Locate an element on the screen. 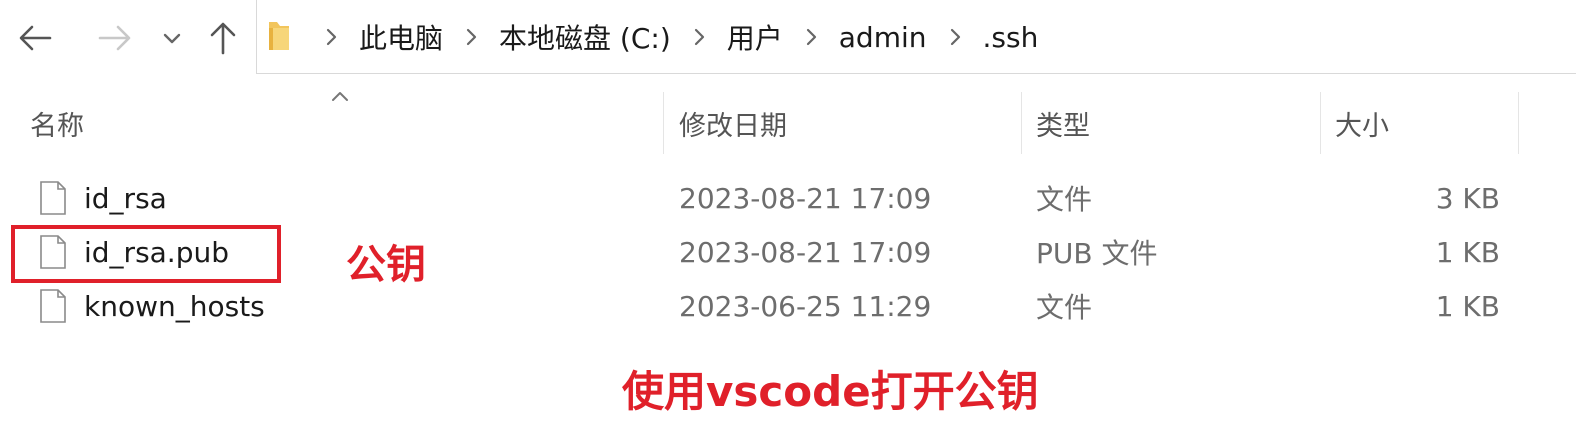  folder-icon is located at coordinates (279, 38).